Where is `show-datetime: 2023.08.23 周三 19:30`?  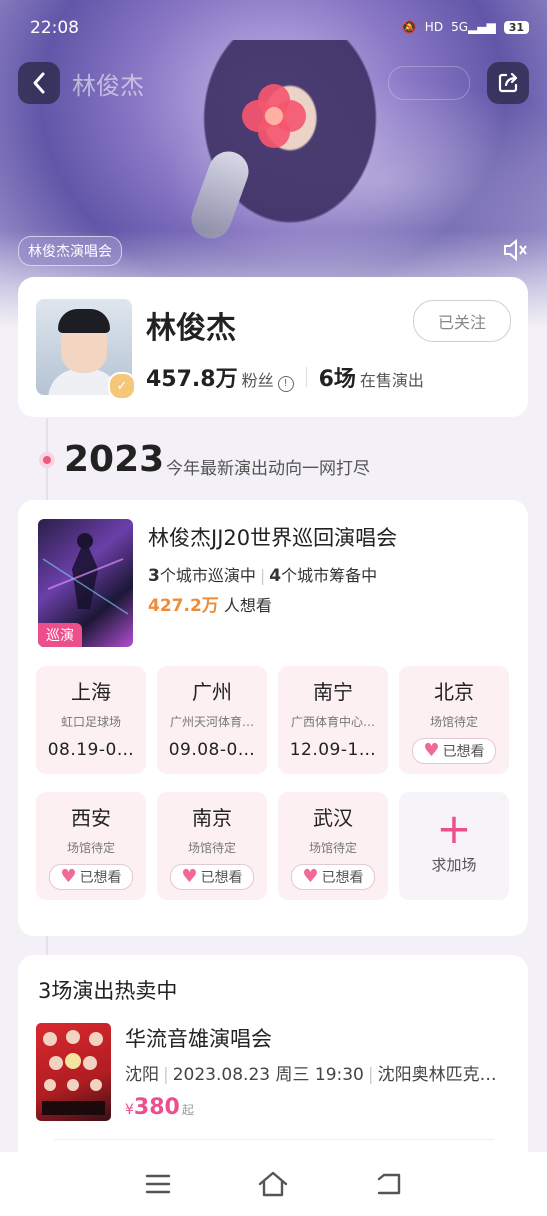 show-datetime: 2023.08.23 周三 19:30 is located at coordinates (268, 1075).